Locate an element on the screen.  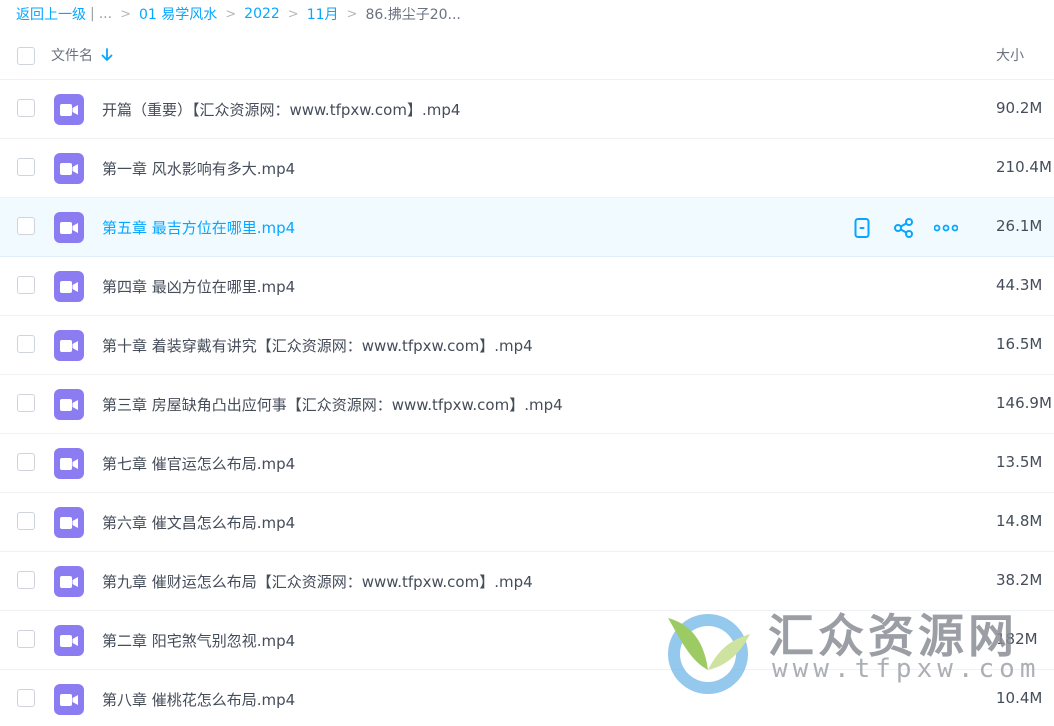
breadcrumb-item-year: 2022 is located at coordinates (262, 14).